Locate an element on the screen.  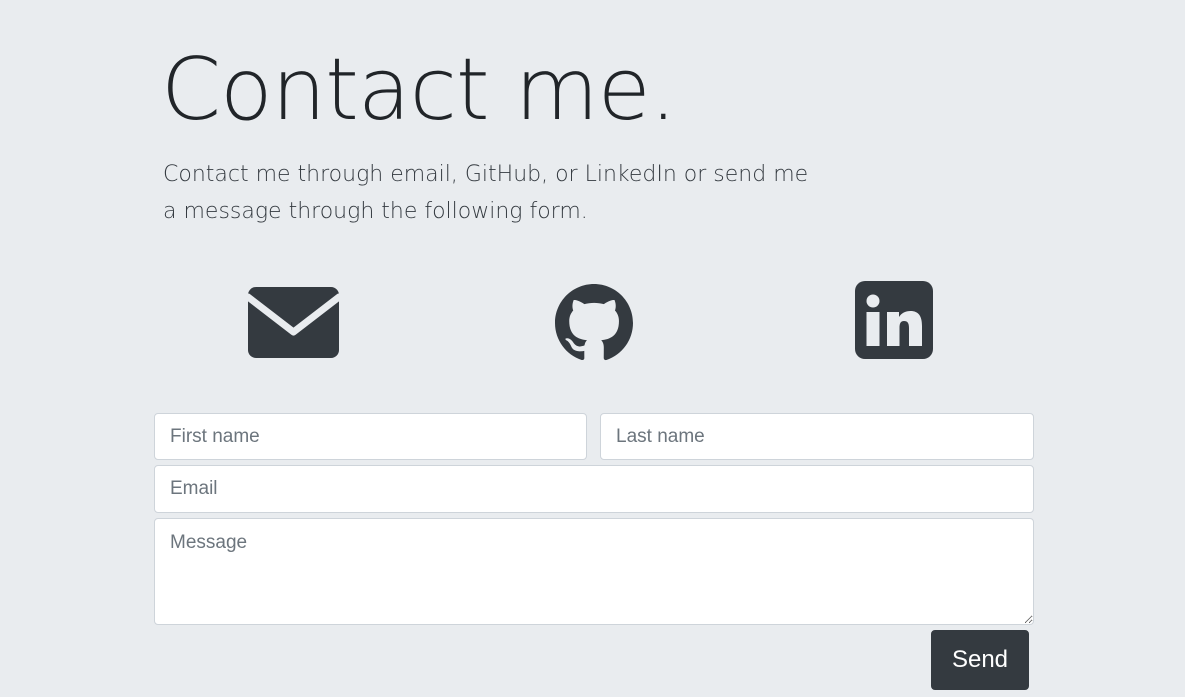
send-button: Send is located at coordinates (980, 660).